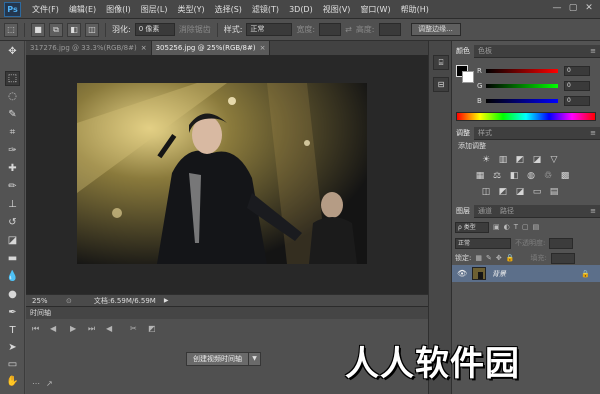 This screenshot has width=600, height=394. I want to click on filter-pixel-icon: ▣, so click(496, 227).